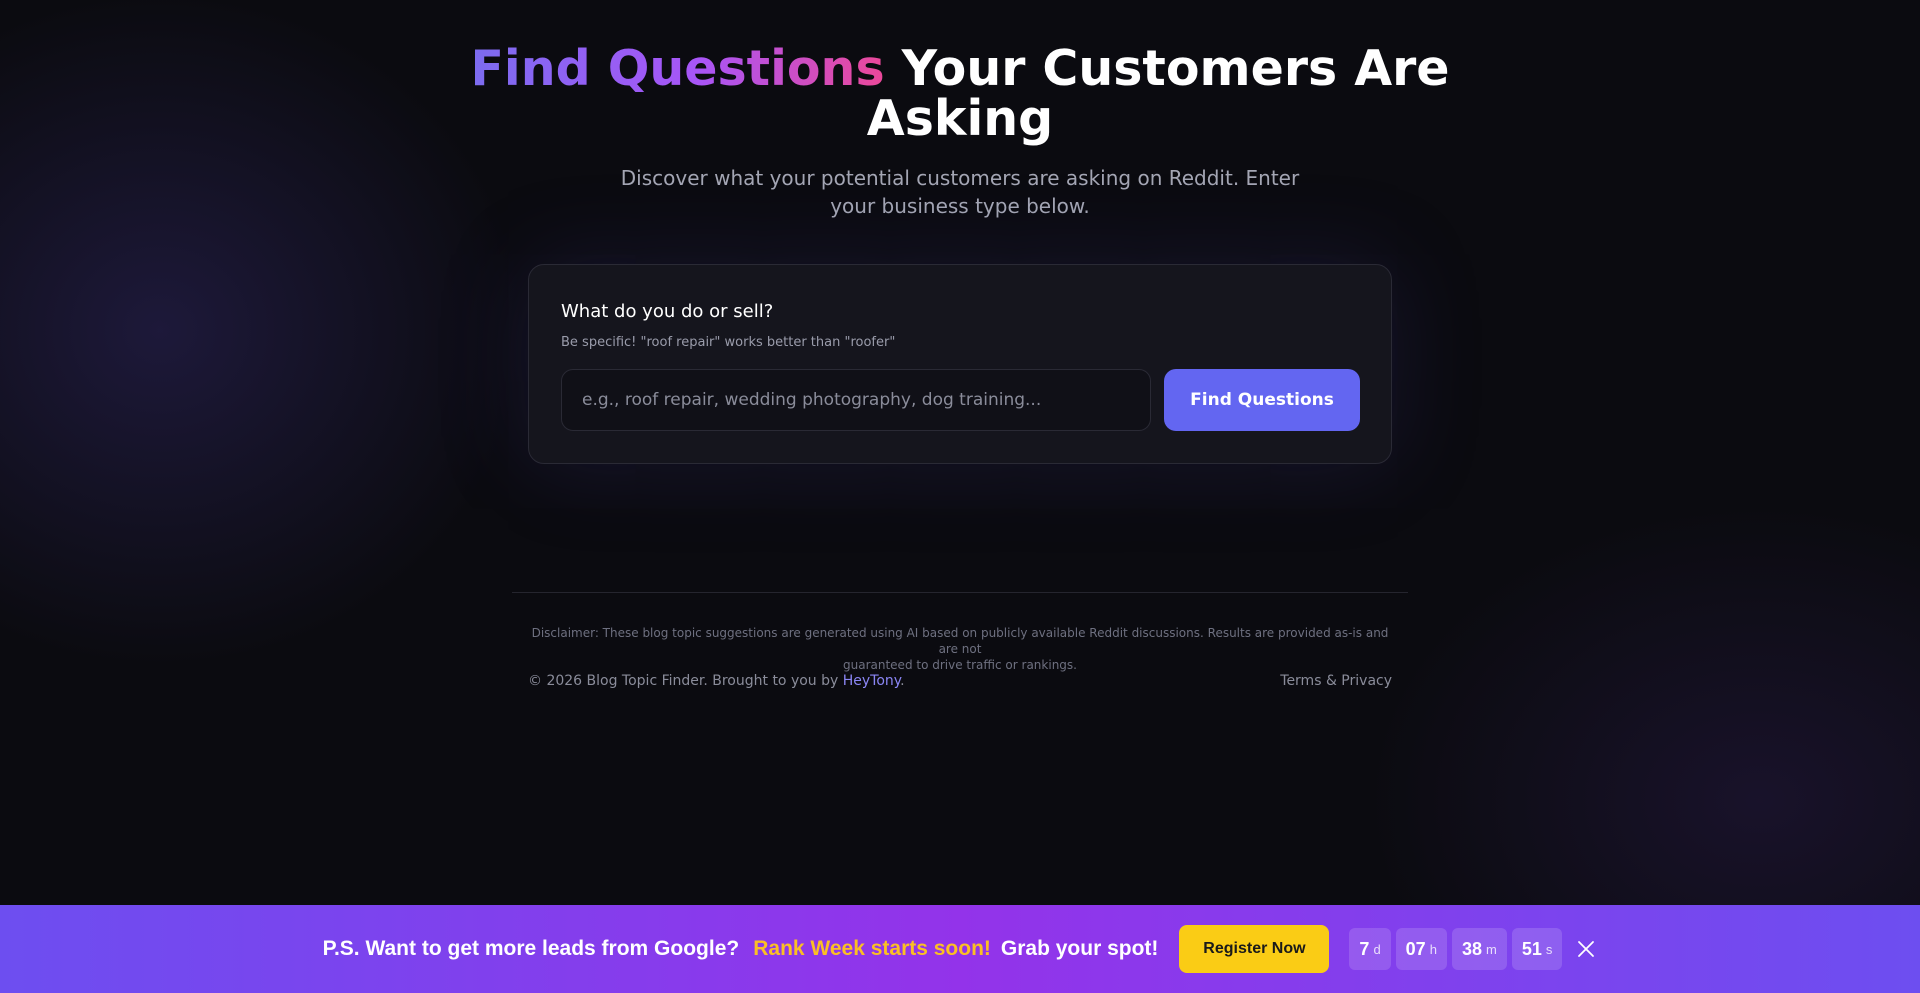  I want to click on headline-line2: Asking, so click(960, 118).